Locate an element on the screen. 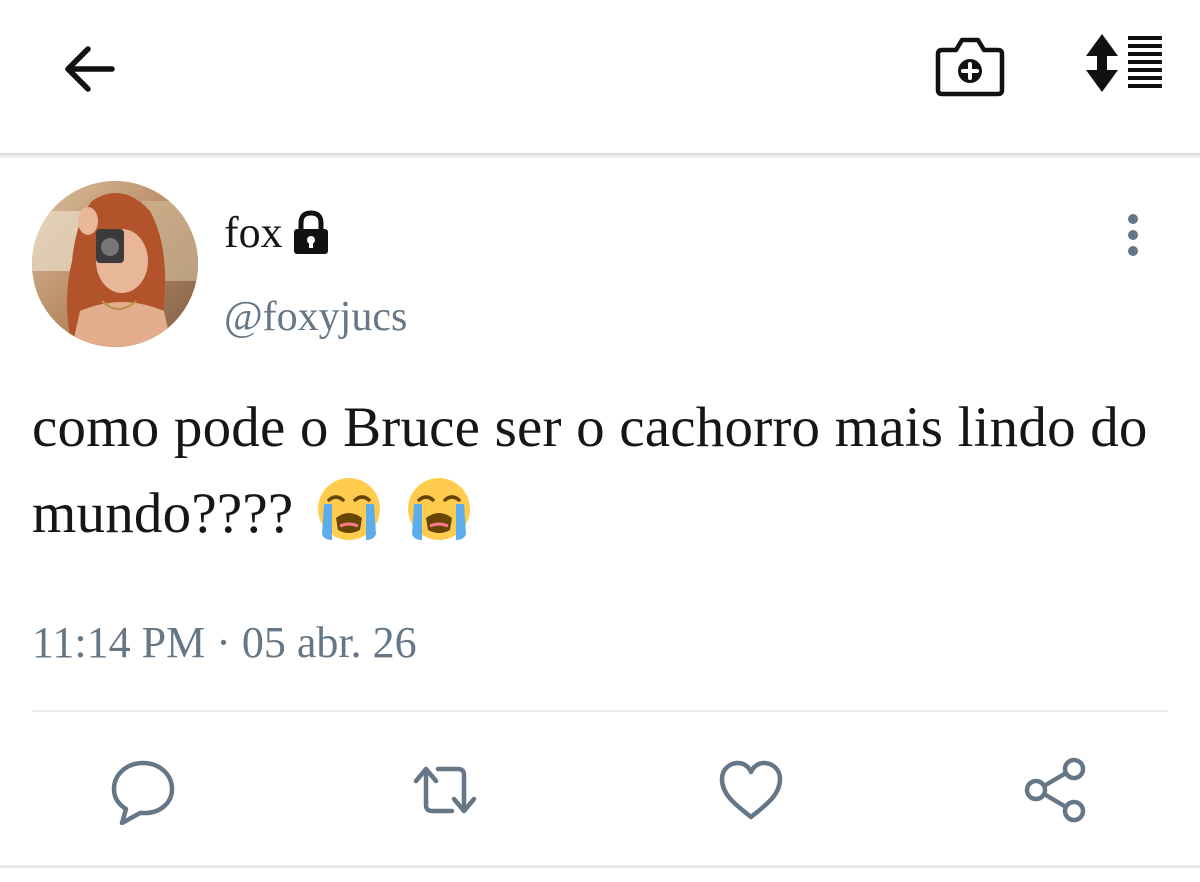 This screenshot has height=882, width=1200. arrow-left-icon is located at coordinates (90, 69).